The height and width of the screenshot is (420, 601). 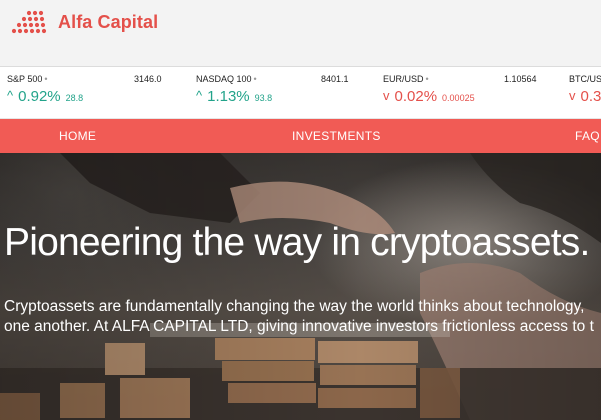 I want to click on ticker-price: 8401.1, so click(x=335, y=79).